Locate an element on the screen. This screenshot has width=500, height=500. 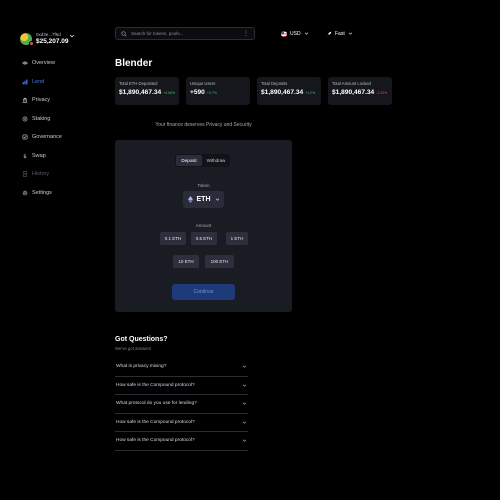
sidebar-item-staking: Staking is located at coordinates (57, 119).